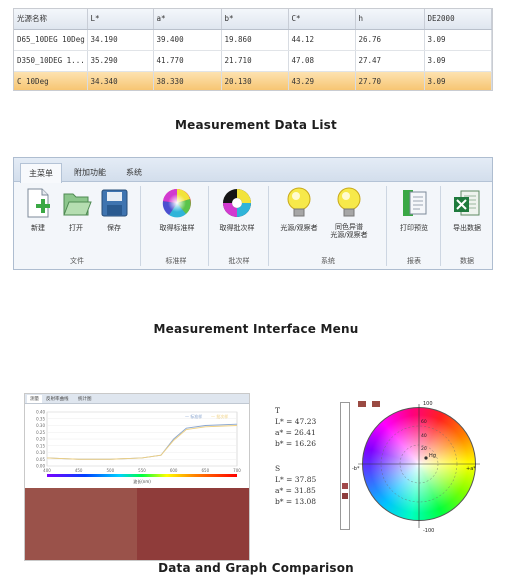 This screenshot has height=586, width=512. I want to click on get-standard-label: 取得标准样, so click(177, 228).